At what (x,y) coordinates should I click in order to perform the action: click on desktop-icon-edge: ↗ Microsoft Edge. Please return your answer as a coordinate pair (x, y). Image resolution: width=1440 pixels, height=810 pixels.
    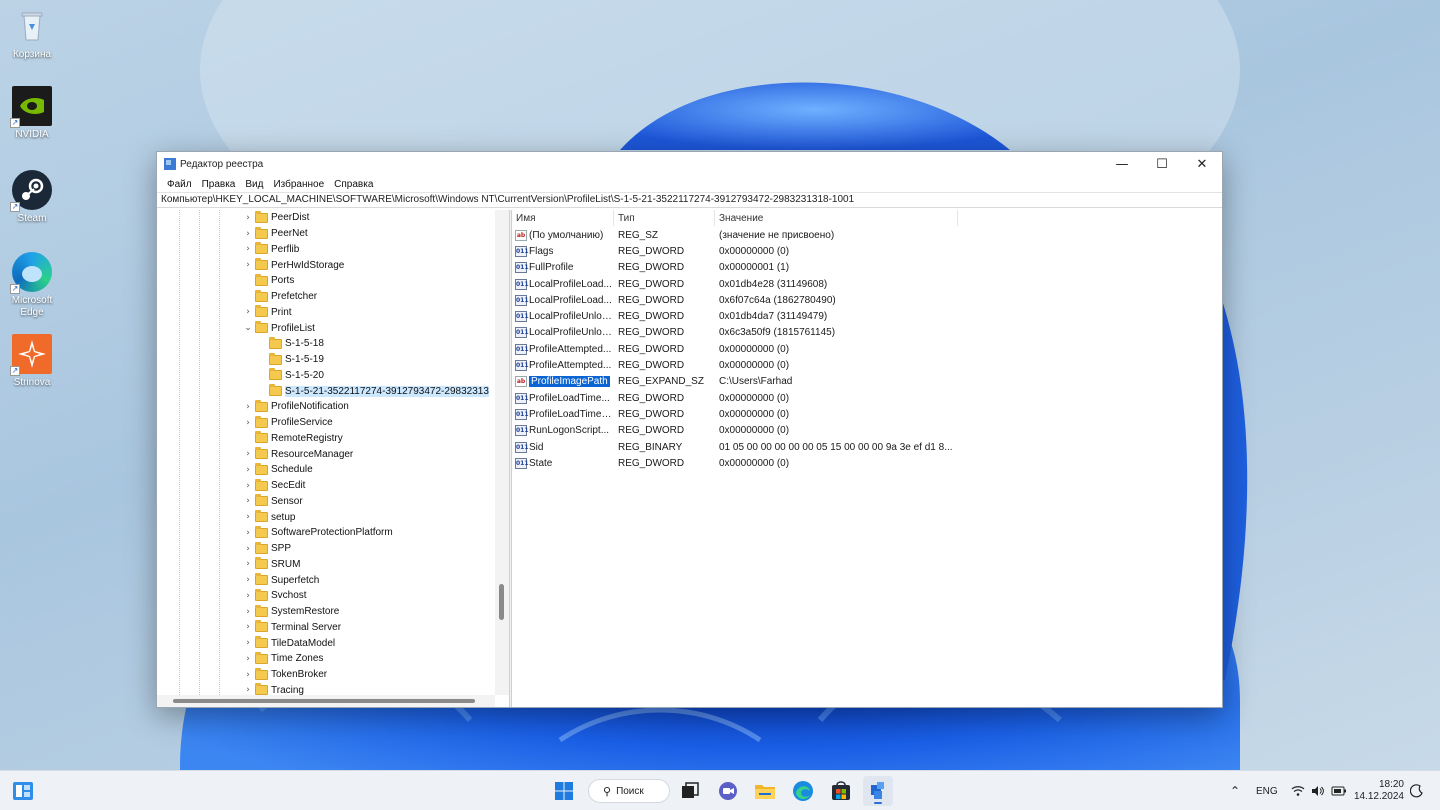
    Looking at the image, I should click on (32, 285).